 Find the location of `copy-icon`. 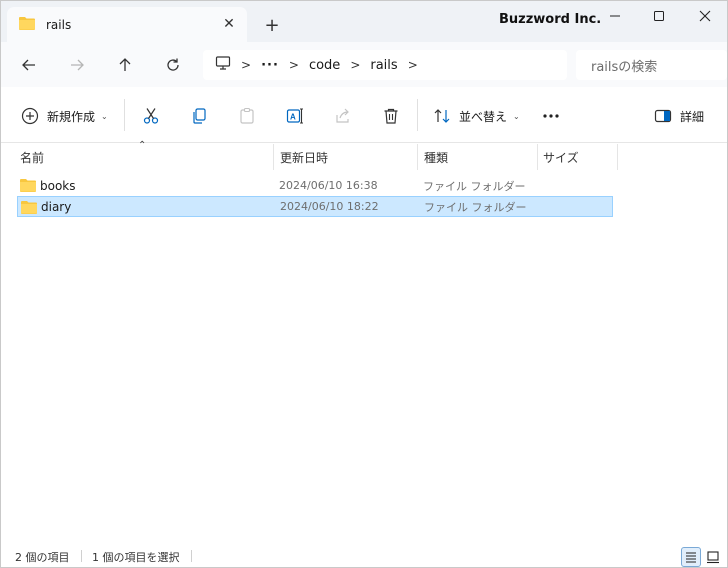

copy-icon is located at coordinates (199, 116).